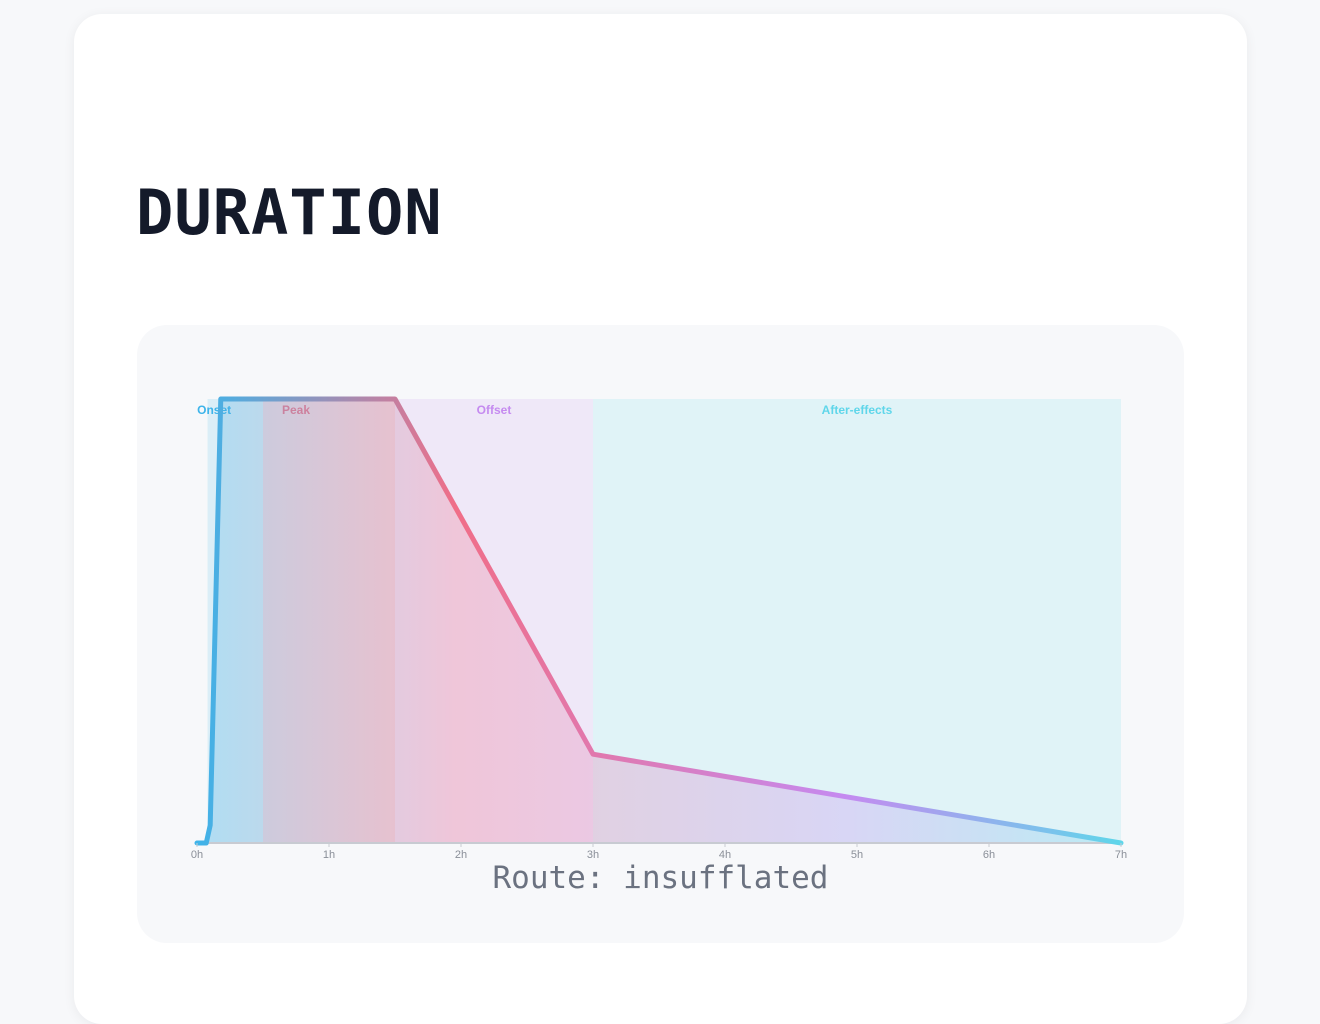 The height and width of the screenshot is (1024, 1320). What do you see at coordinates (660, 878) in the screenshot?
I see `route-label: Route: insufflated` at bounding box center [660, 878].